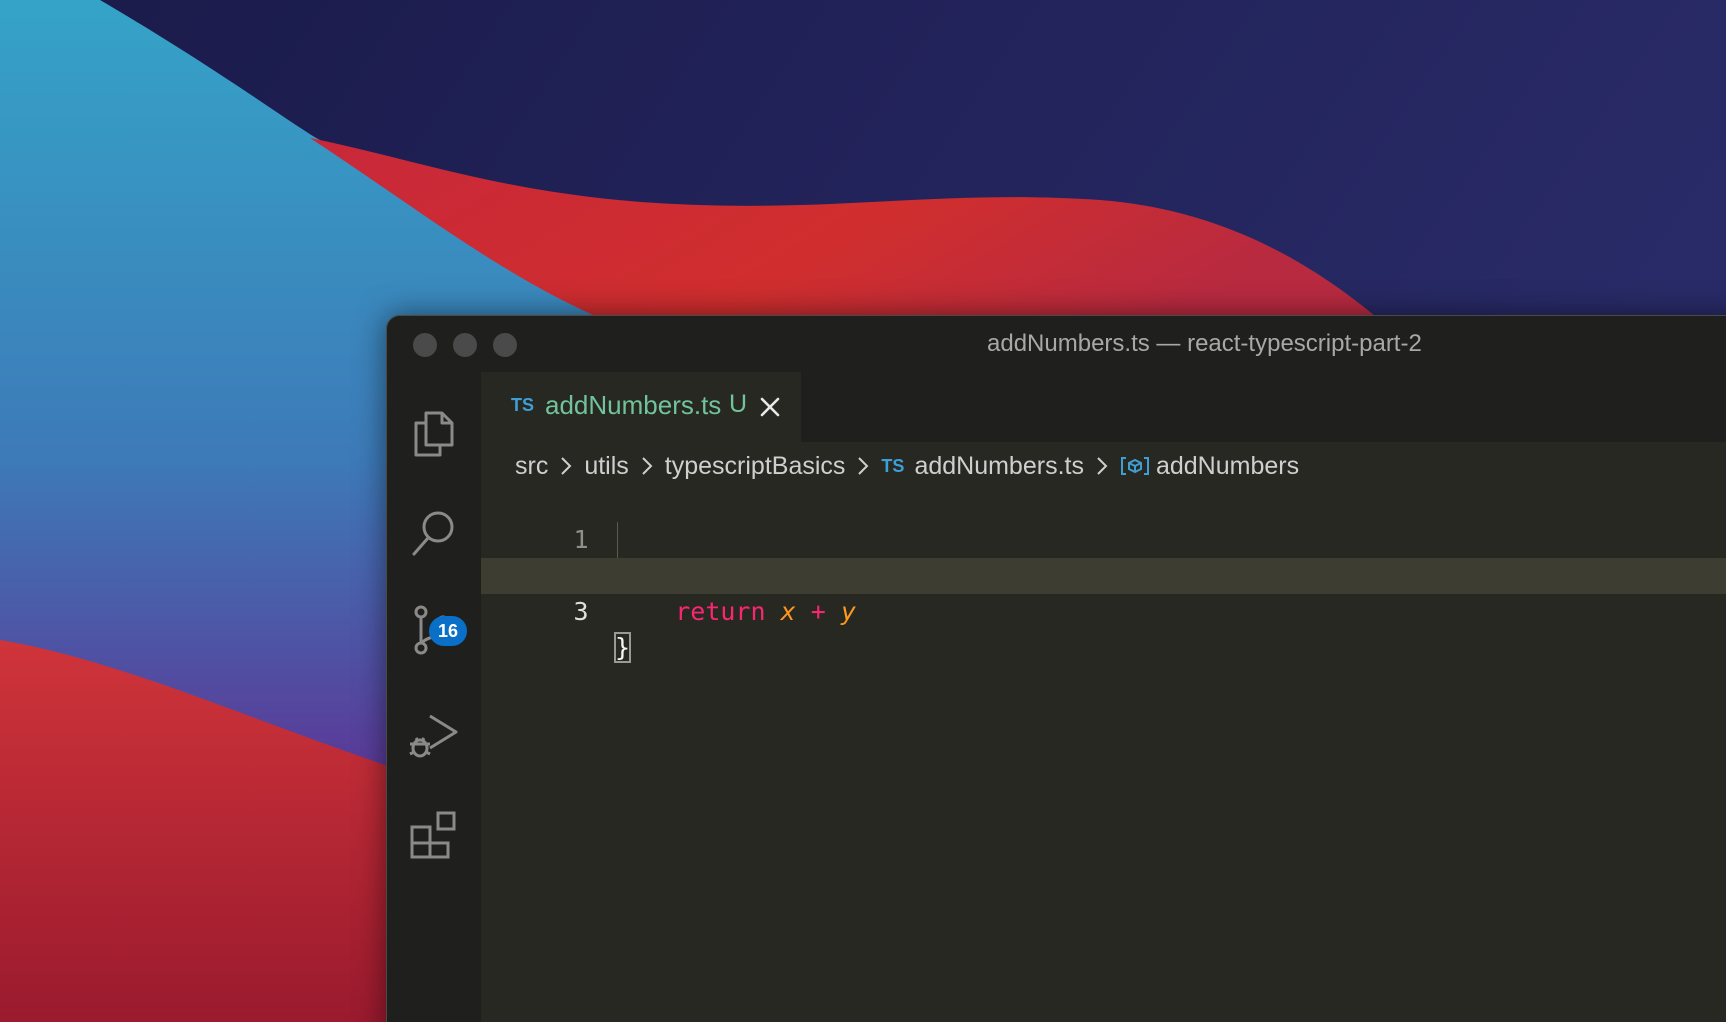 The height and width of the screenshot is (1022, 1726). What do you see at coordinates (434, 736) in the screenshot?
I see `run-debug-icon` at bounding box center [434, 736].